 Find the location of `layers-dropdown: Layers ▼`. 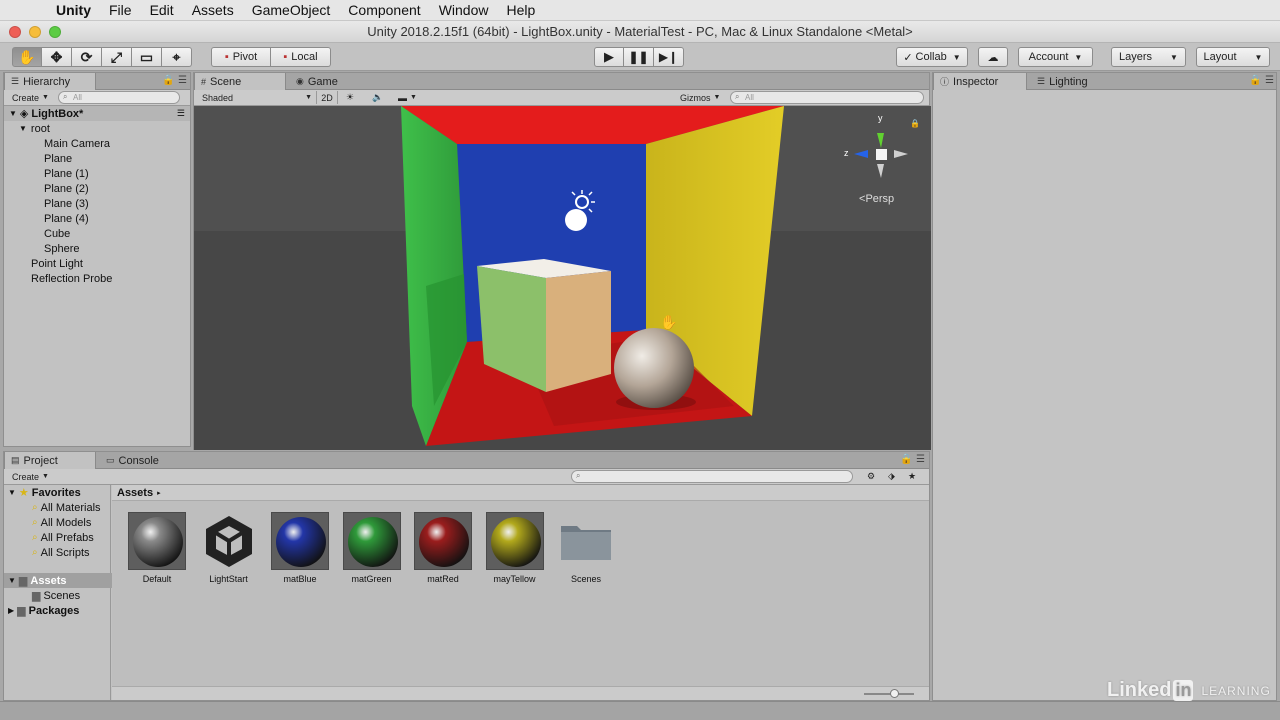

layers-dropdown: Layers ▼ is located at coordinates (1148, 57).